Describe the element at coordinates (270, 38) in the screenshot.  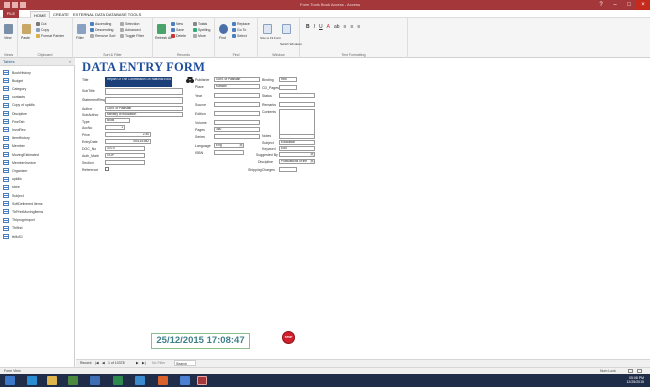
I see `size-to-fit-button: Size to Fit Form` at that location.